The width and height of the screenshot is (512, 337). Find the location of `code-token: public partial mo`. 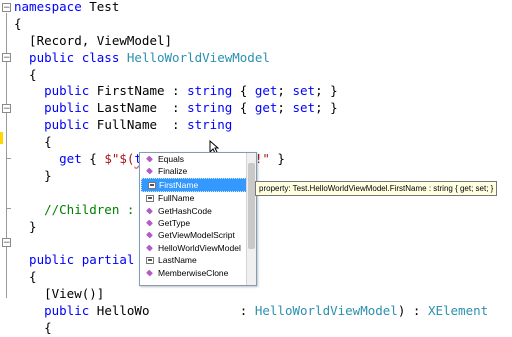

code-token: public partial mo is located at coordinates (85, 260).